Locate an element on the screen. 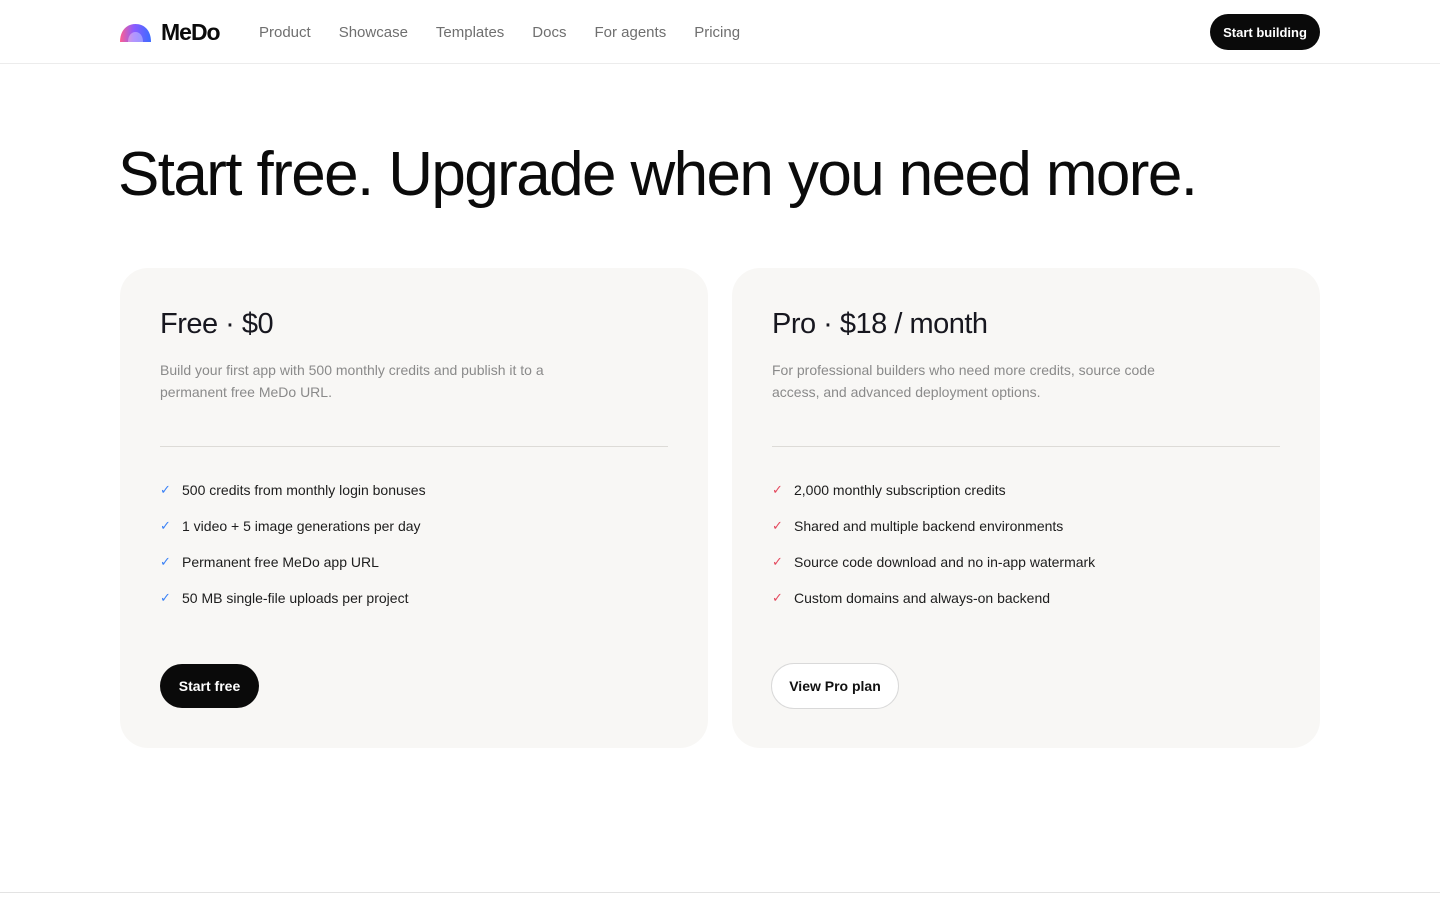 This screenshot has height=900, width=1440. feature-text: Custom domains and always-on backend is located at coordinates (922, 598).